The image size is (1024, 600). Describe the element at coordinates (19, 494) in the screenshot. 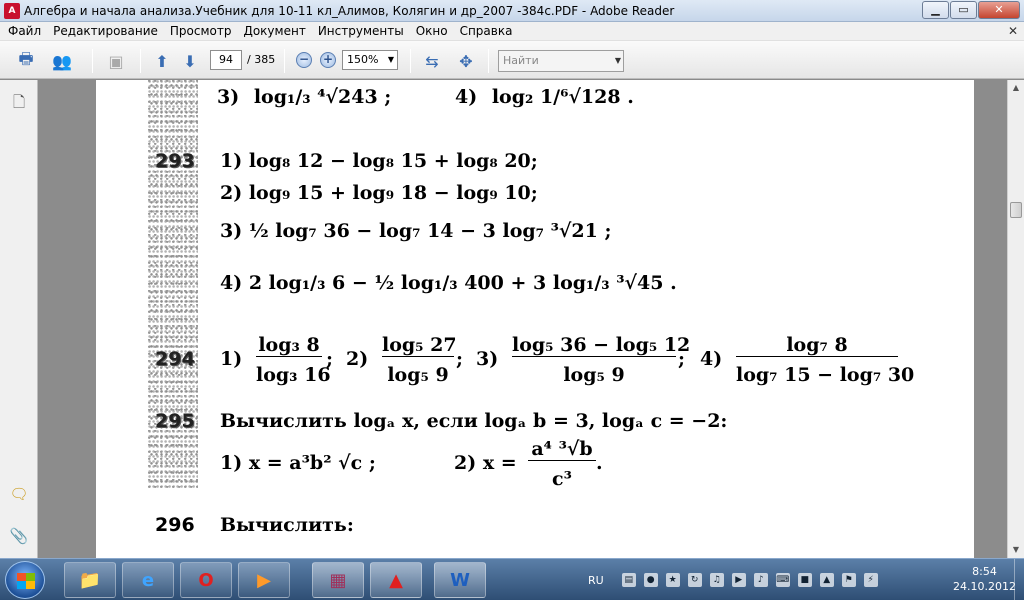

I see `comments-icon: 🗨` at that location.